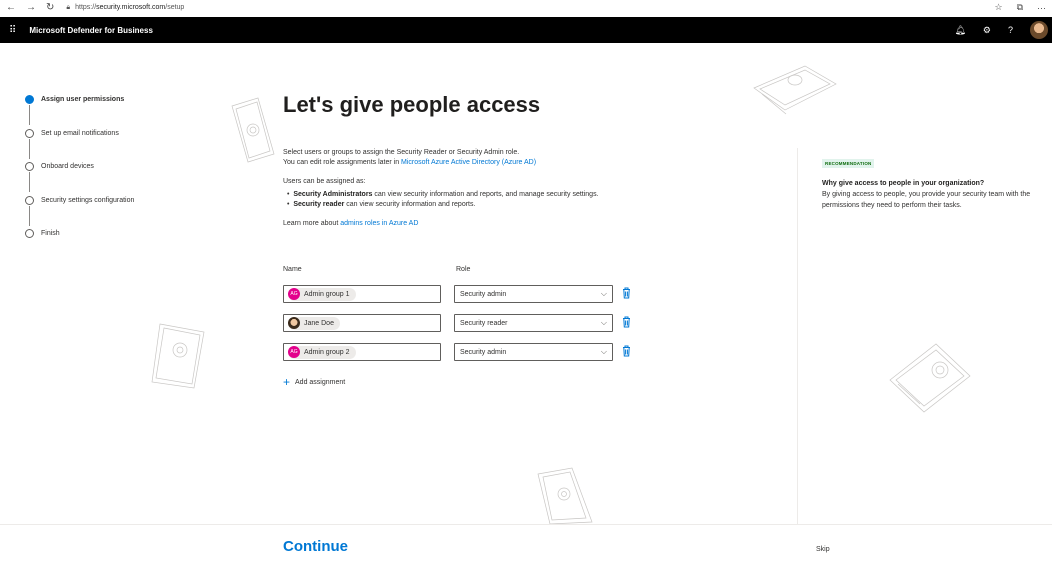 This screenshot has width=1052, height=566. I want to click on name-picker: Jane Doe, so click(362, 323).